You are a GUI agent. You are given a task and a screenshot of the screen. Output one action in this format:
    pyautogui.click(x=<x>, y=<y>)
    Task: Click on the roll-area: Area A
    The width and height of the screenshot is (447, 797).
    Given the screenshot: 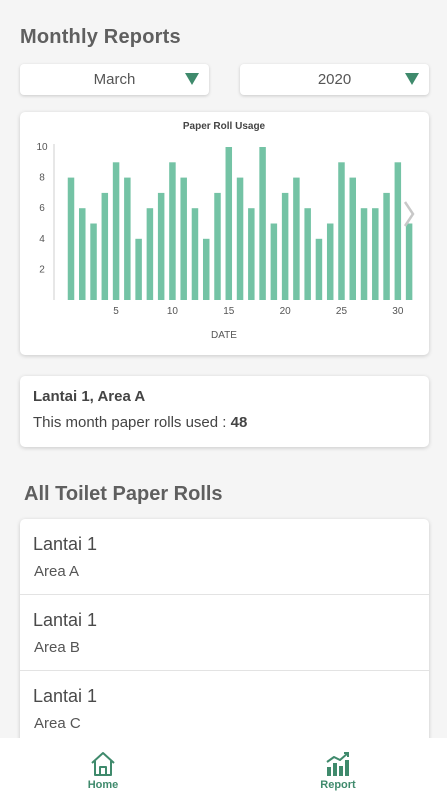 What is the action you would take?
    pyautogui.click(x=57, y=571)
    